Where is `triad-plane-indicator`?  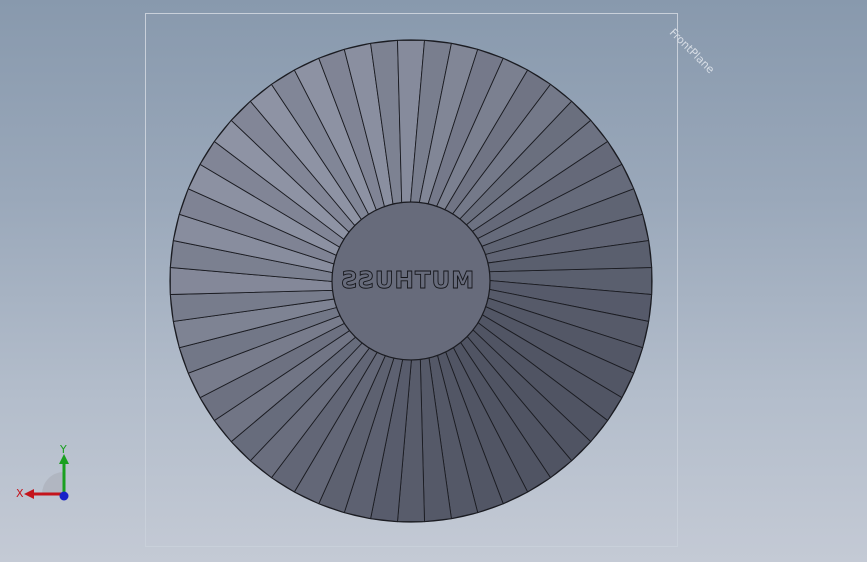
triad-plane-indicator is located at coordinates (53, 483).